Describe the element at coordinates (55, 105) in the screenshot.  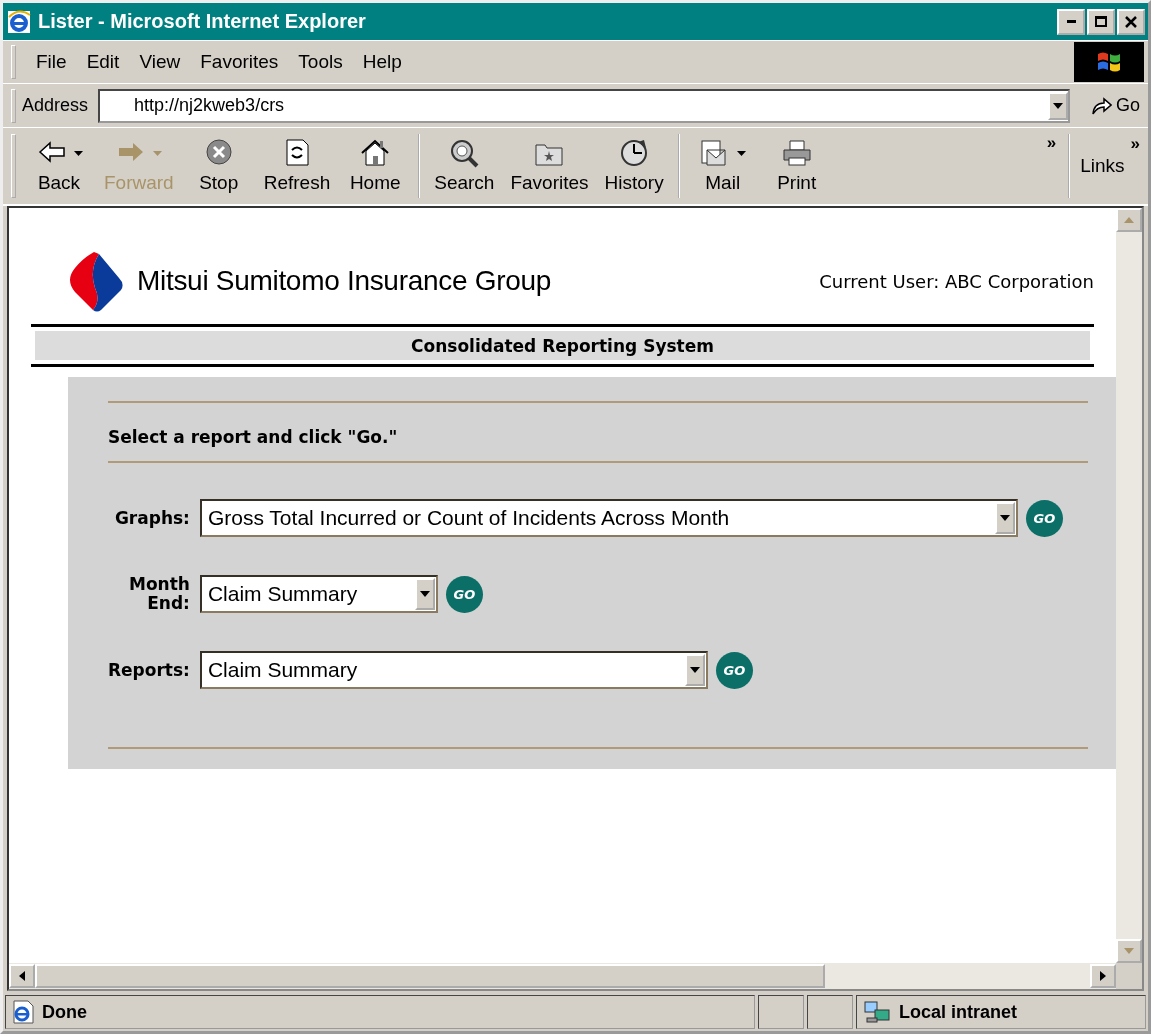
I see `address-label: Address` at that location.